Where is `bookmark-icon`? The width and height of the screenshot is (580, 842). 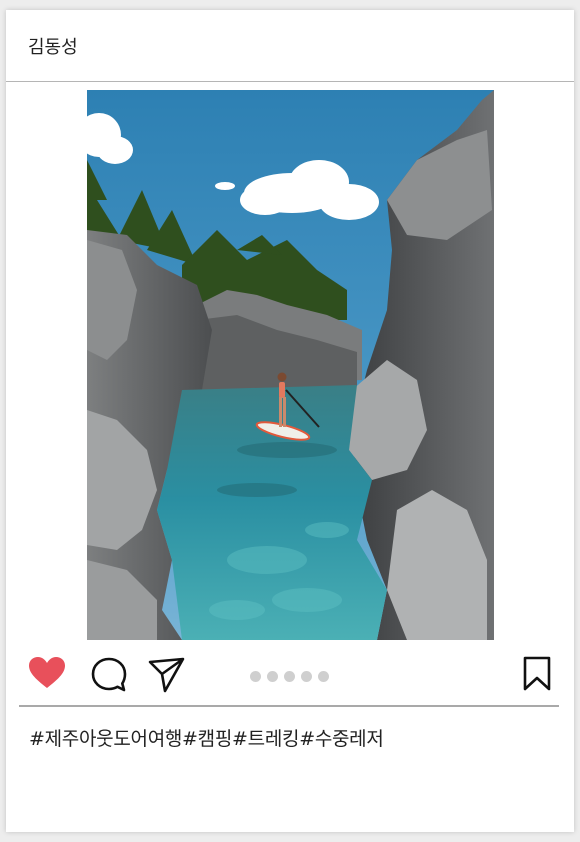 bookmark-icon is located at coordinates (537, 676).